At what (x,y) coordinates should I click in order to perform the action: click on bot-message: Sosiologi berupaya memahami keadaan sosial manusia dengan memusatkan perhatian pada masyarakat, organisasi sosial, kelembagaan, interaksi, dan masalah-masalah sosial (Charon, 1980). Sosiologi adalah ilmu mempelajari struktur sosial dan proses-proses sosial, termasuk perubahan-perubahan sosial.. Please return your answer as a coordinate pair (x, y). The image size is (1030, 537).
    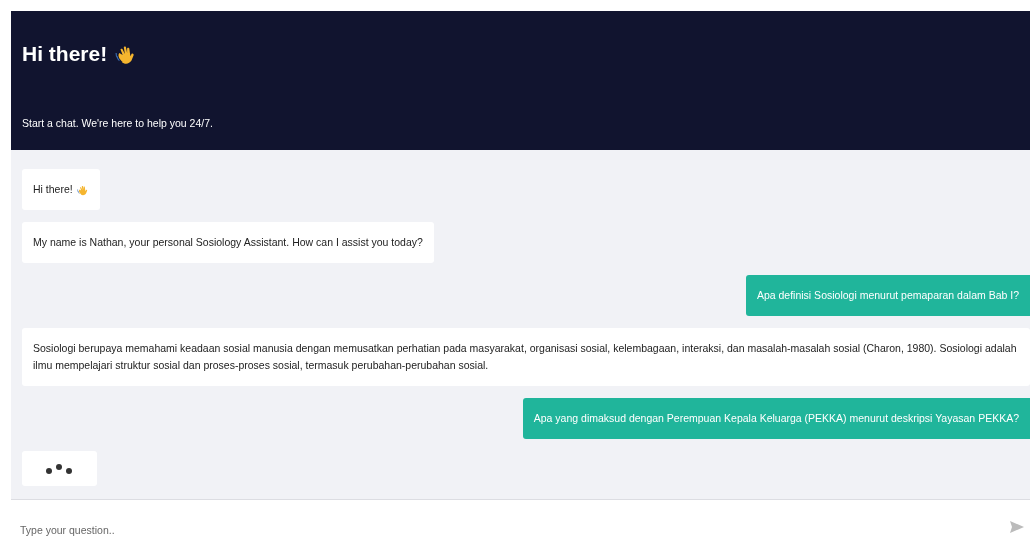
    Looking at the image, I should click on (526, 357).